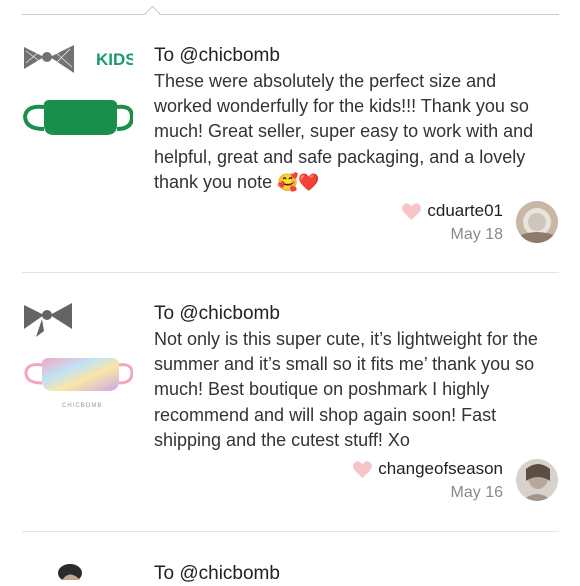  What do you see at coordinates (440, 469) in the screenshot?
I see `reviewer-username: changeofseason` at bounding box center [440, 469].